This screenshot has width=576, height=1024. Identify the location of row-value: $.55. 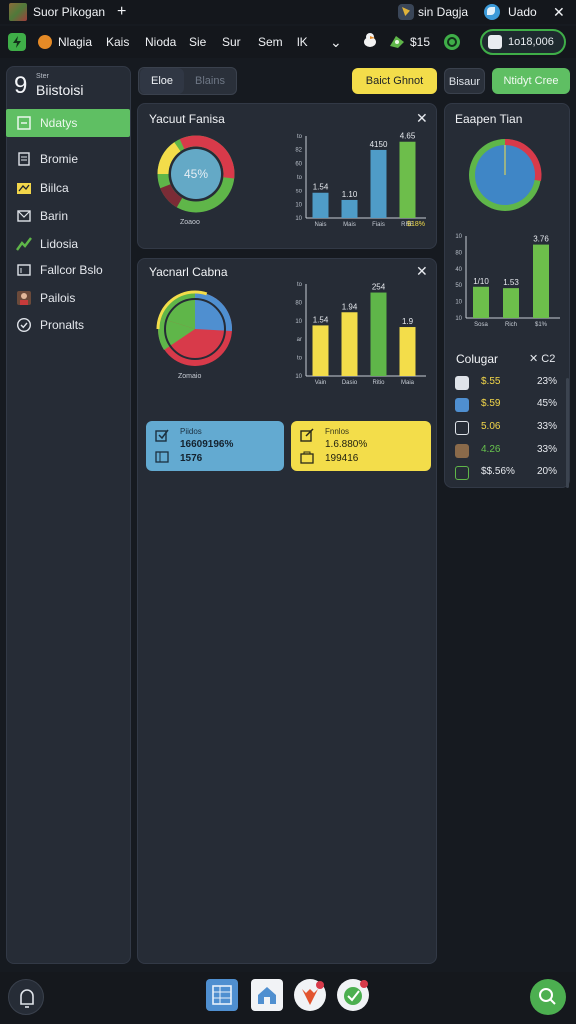
(491, 381).